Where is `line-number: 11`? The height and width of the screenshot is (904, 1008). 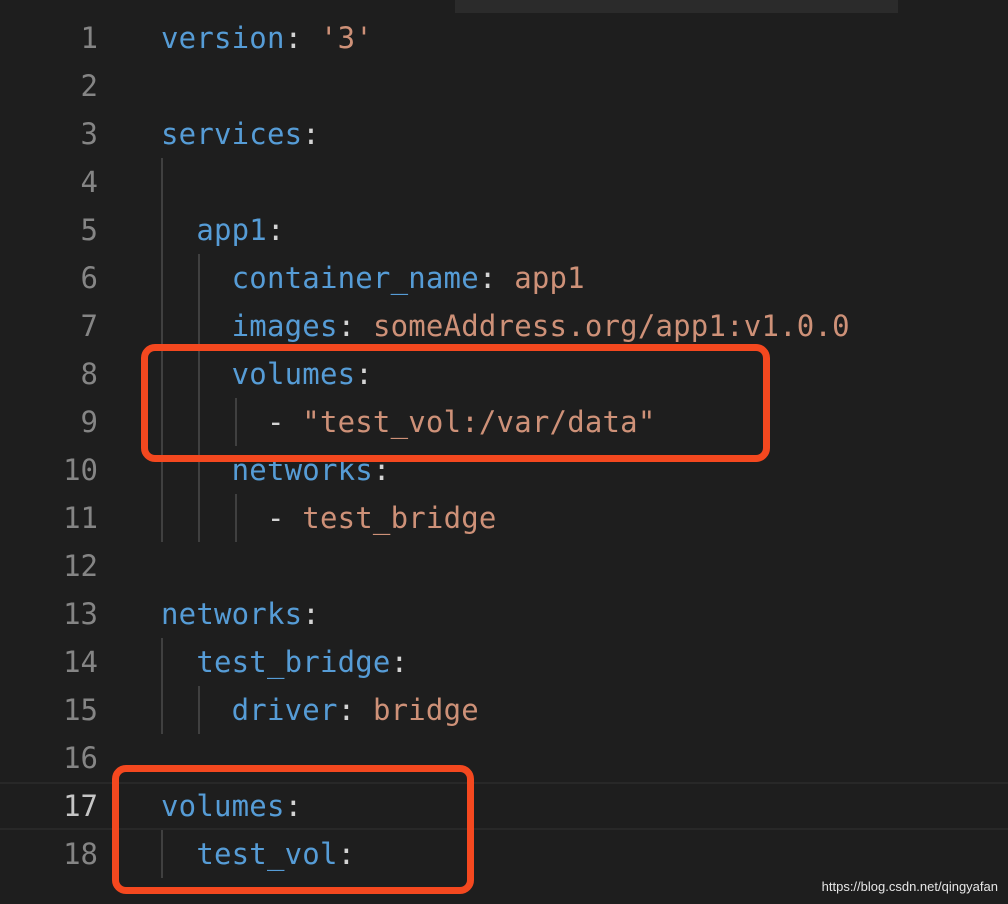
line-number: 11 is located at coordinates (80, 518).